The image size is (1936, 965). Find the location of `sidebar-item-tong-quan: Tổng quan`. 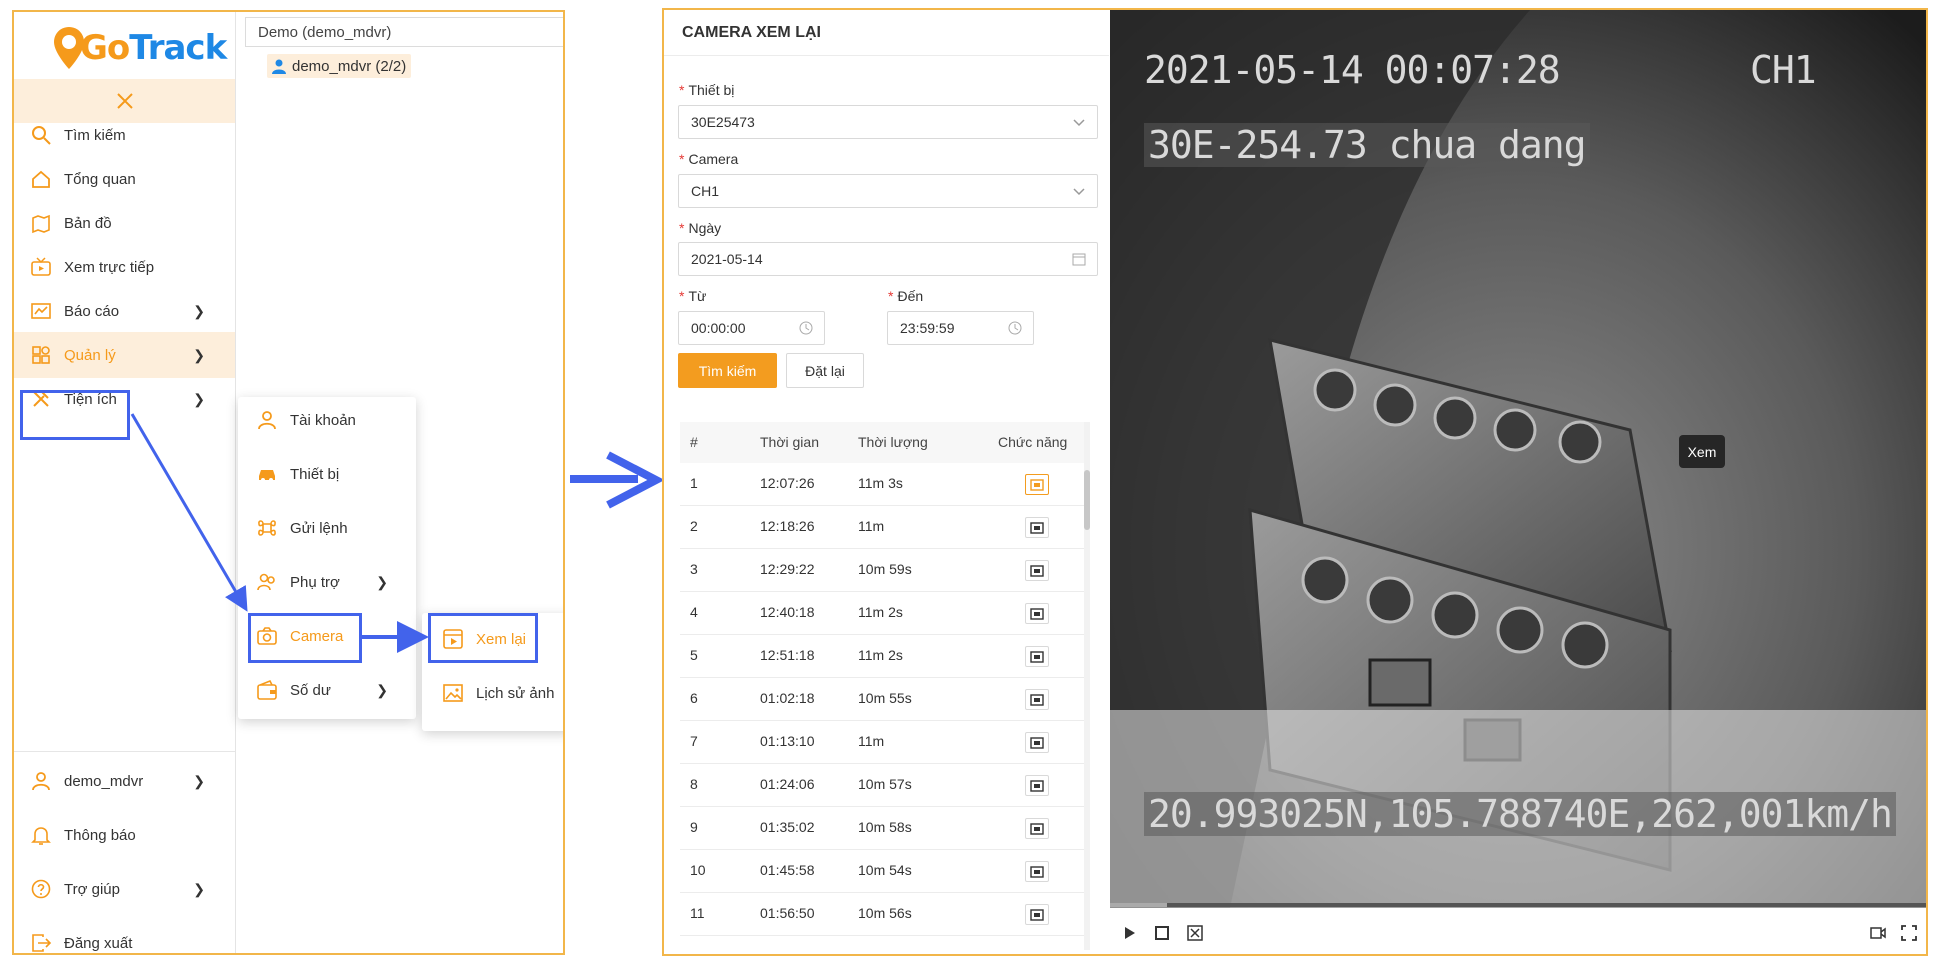

sidebar-item-tong-quan: Tổng quan is located at coordinates (124, 179).